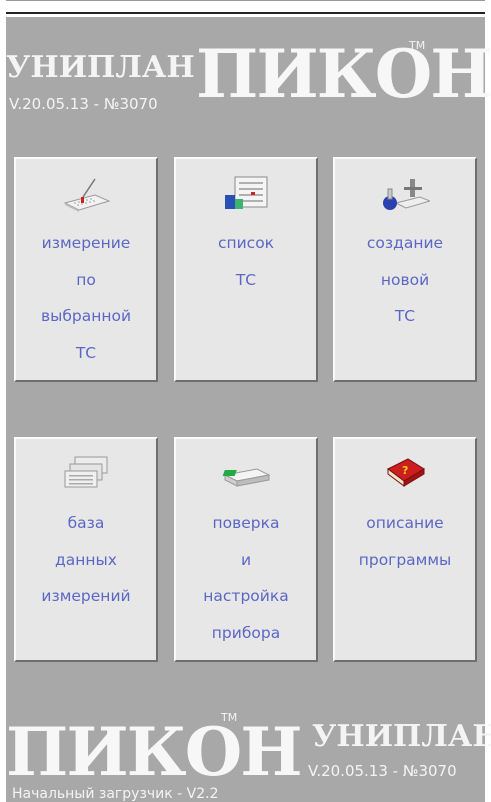 This screenshot has height=802, width=491. Describe the element at coordinates (100, 67) in the screenshot. I see `brand-uniplan-top: УНИПЛАН` at that location.